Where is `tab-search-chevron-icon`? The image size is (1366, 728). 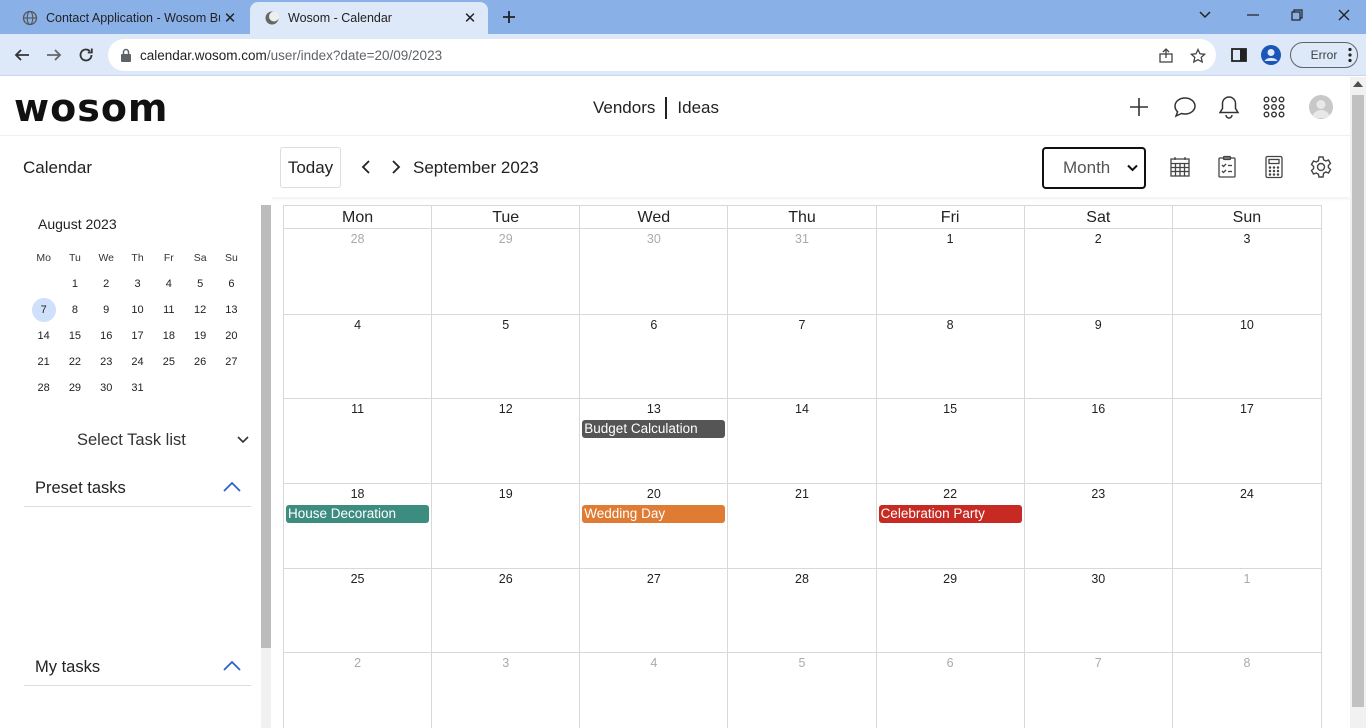
tab-search-chevron-icon is located at coordinates (1205, 15).